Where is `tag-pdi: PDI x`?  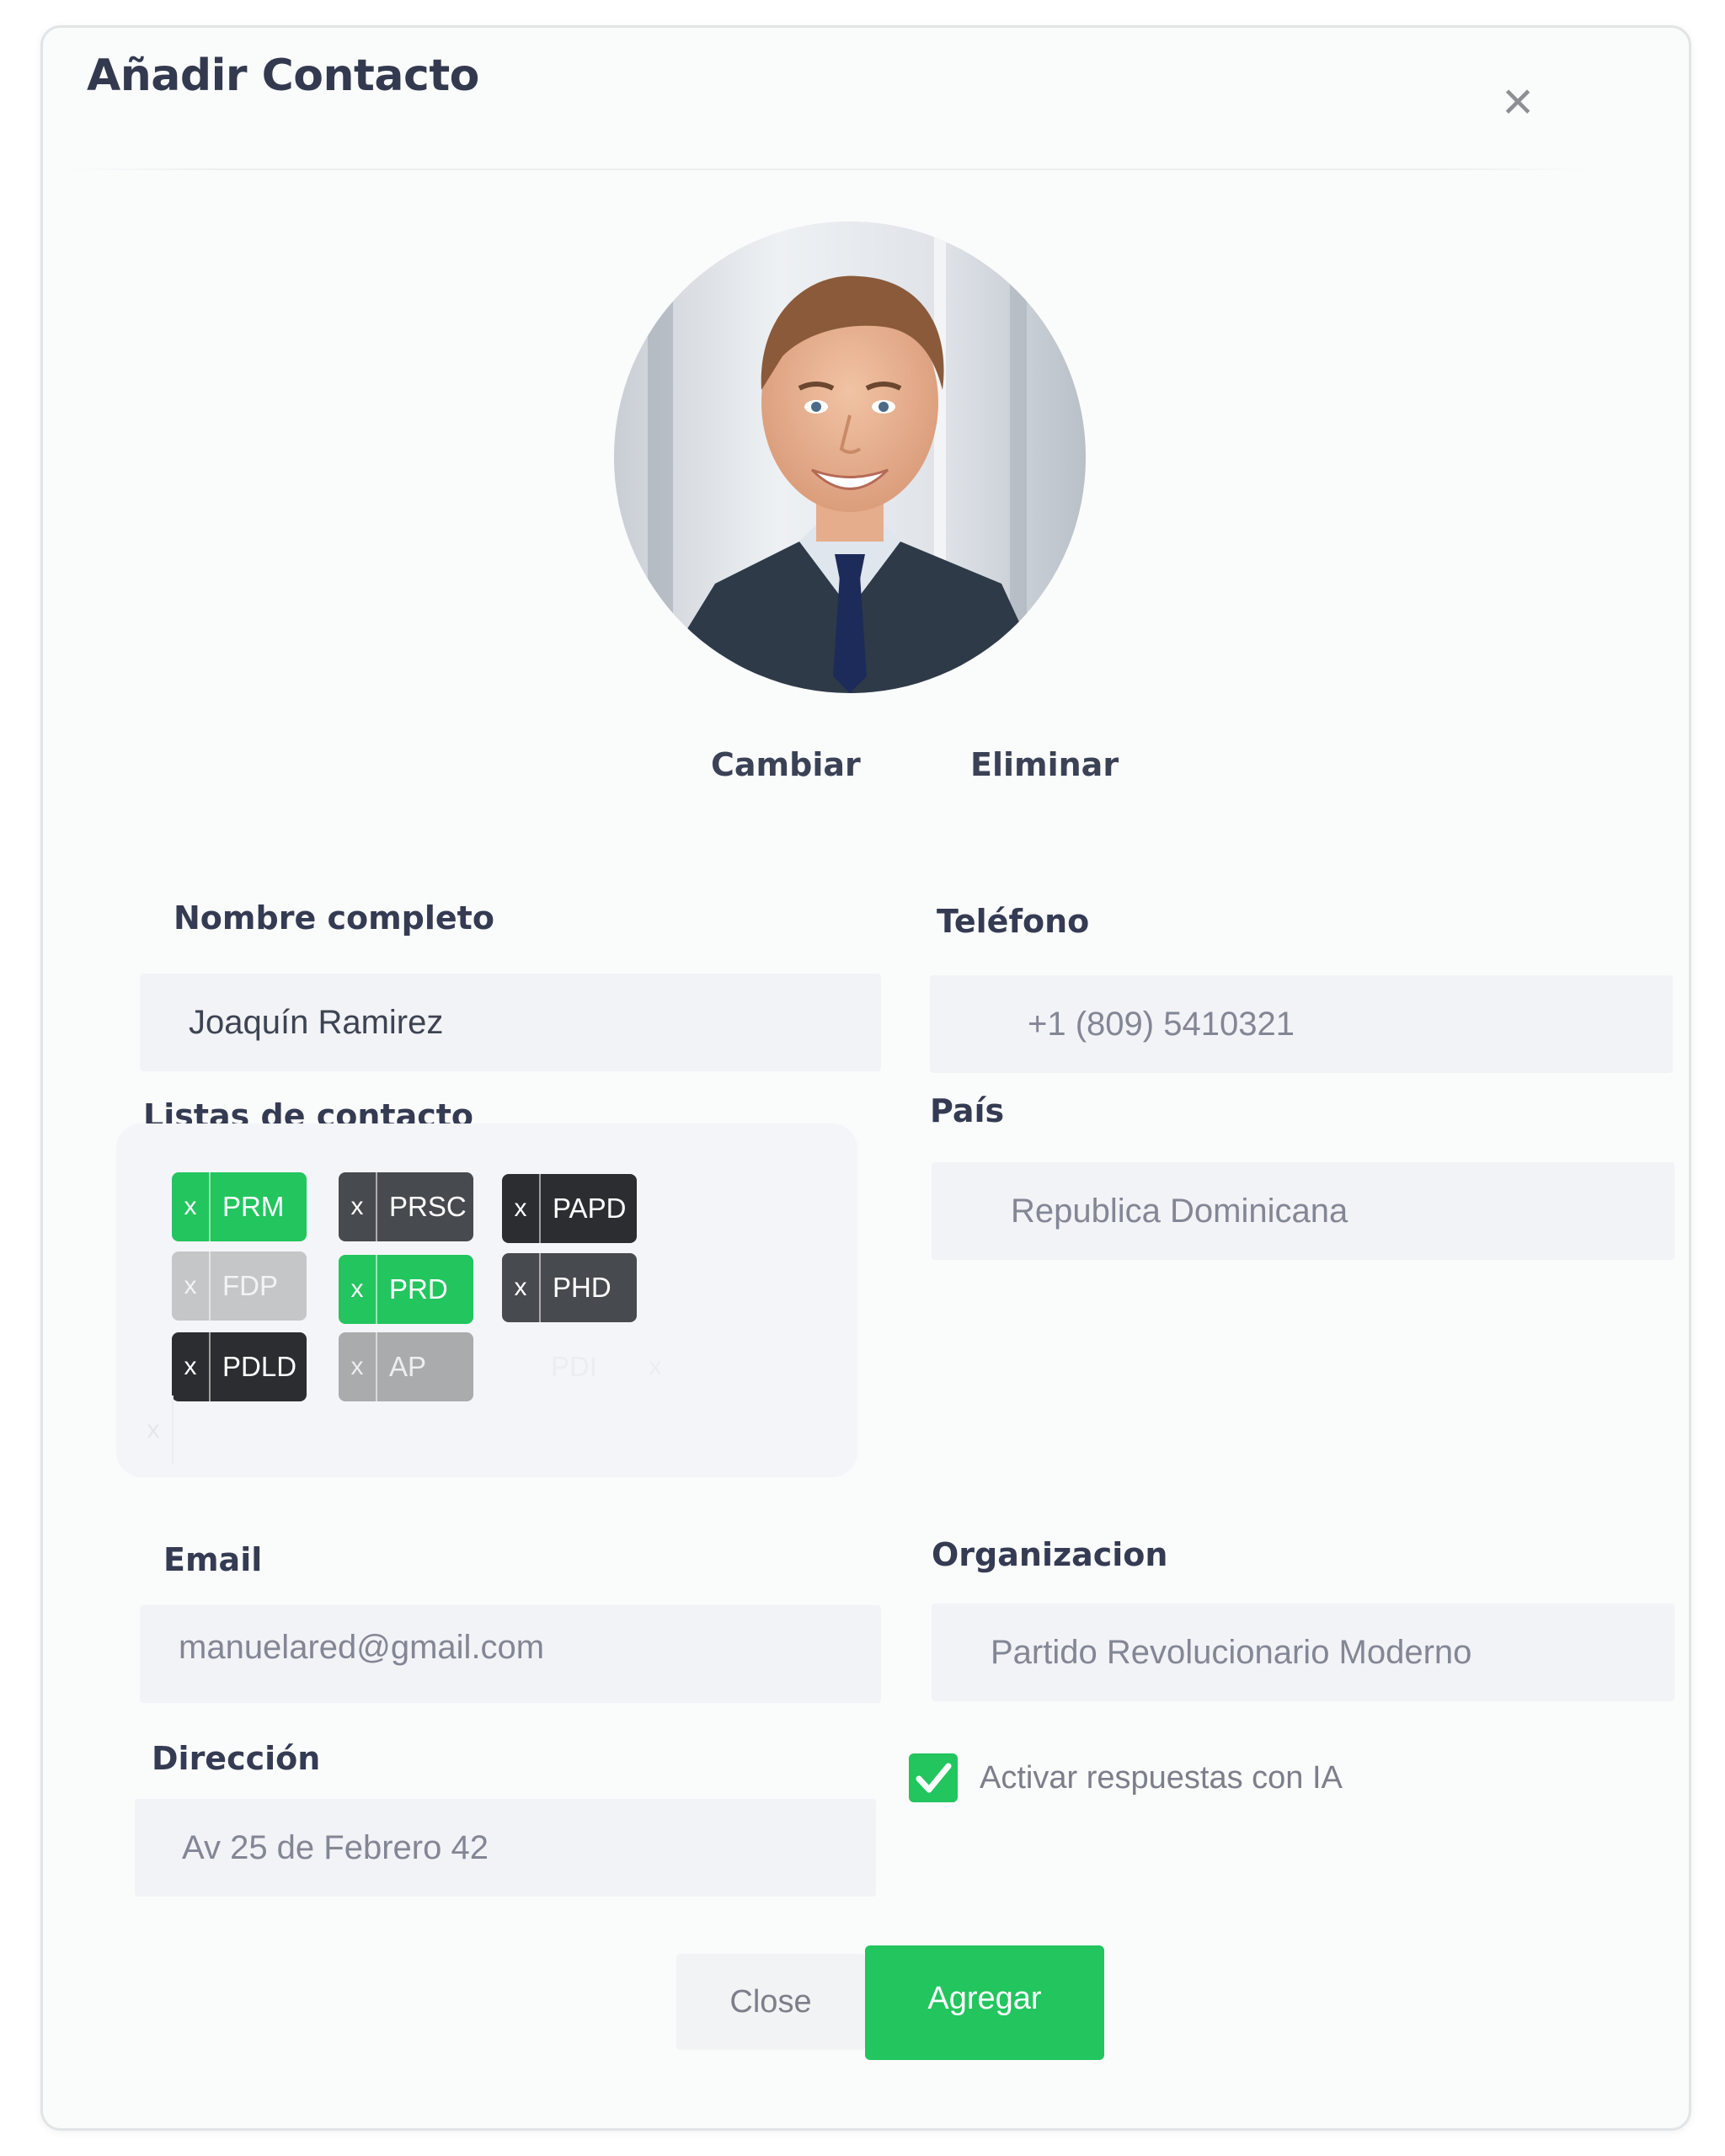 tag-pdi: PDI x is located at coordinates (606, 1366).